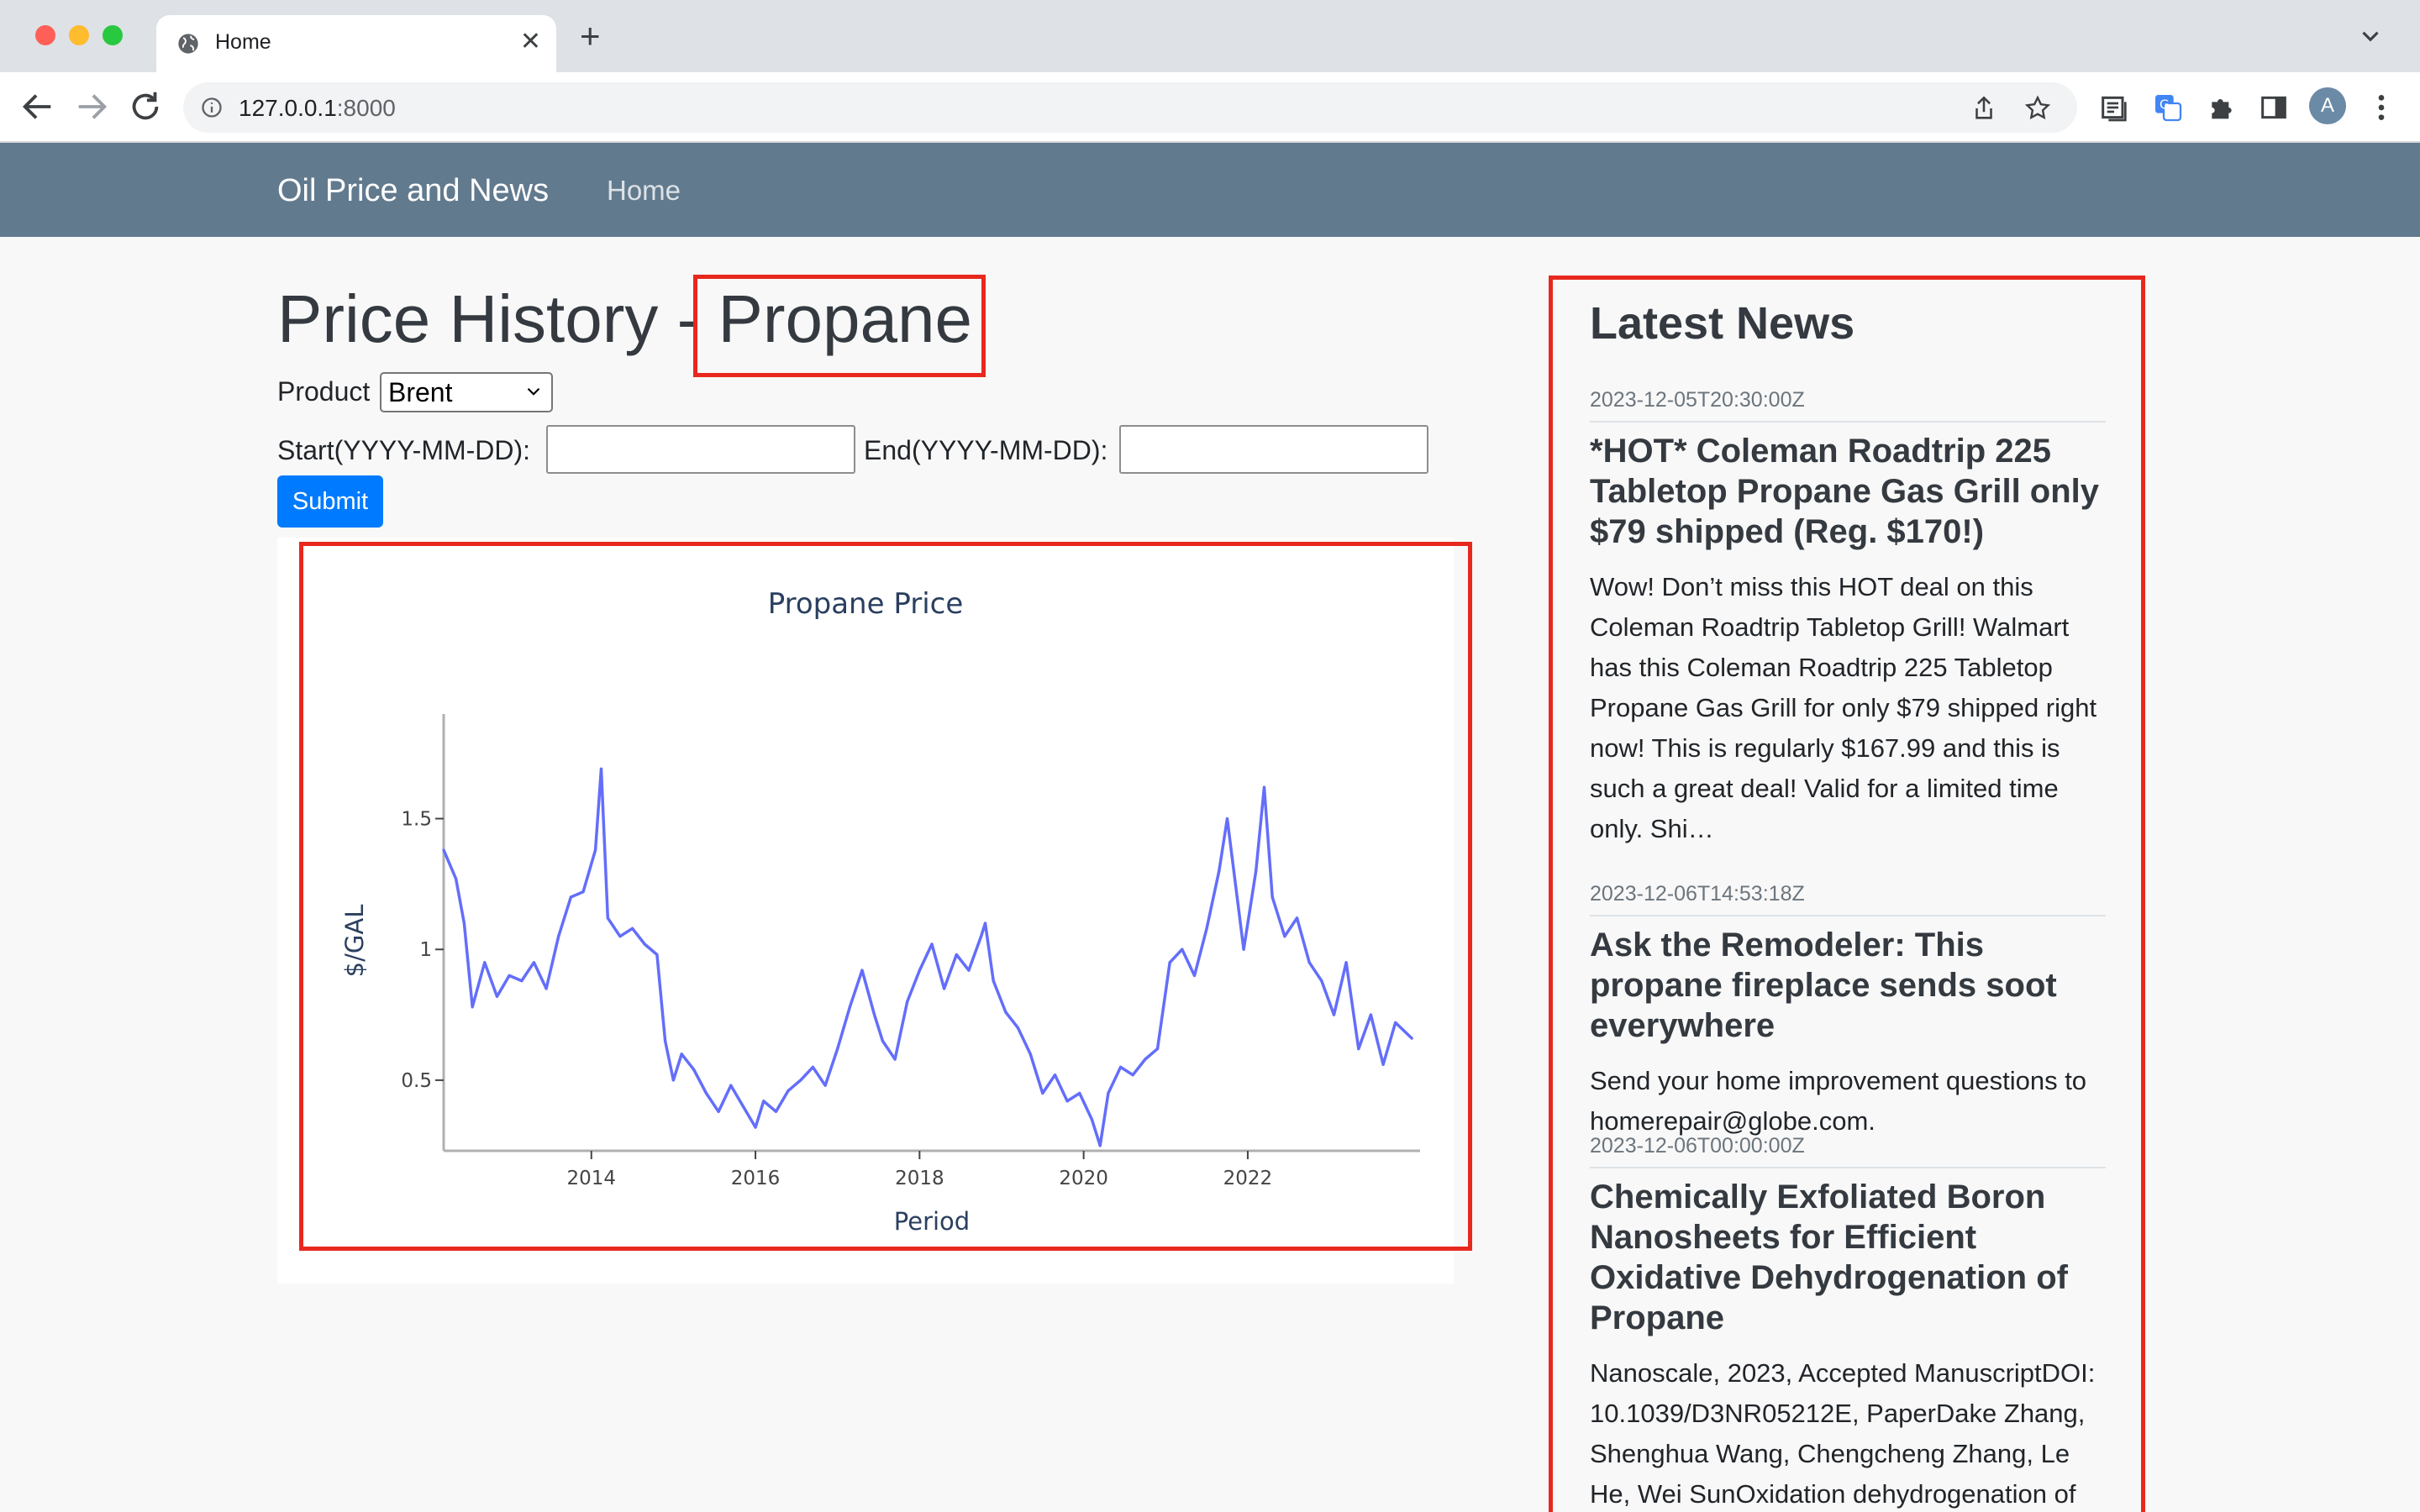 This screenshot has width=2420, height=1512. I want to click on submit-button: Submit, so click(330, 501).